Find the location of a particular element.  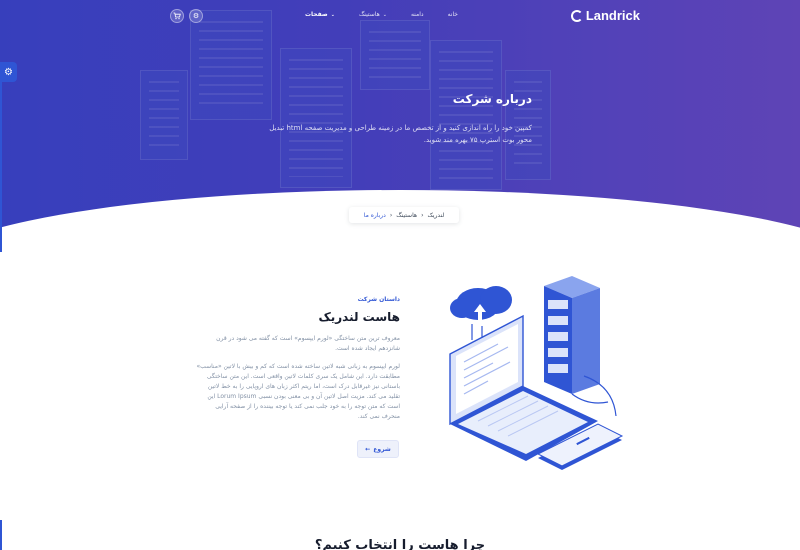

settings-button: ⚙ is located at coordinates (196, 16).